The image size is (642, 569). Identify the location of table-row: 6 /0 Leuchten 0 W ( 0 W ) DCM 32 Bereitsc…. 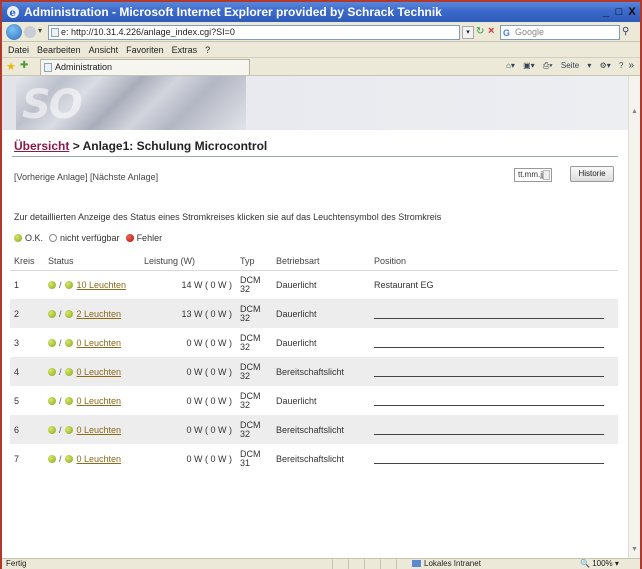
(314, 429).